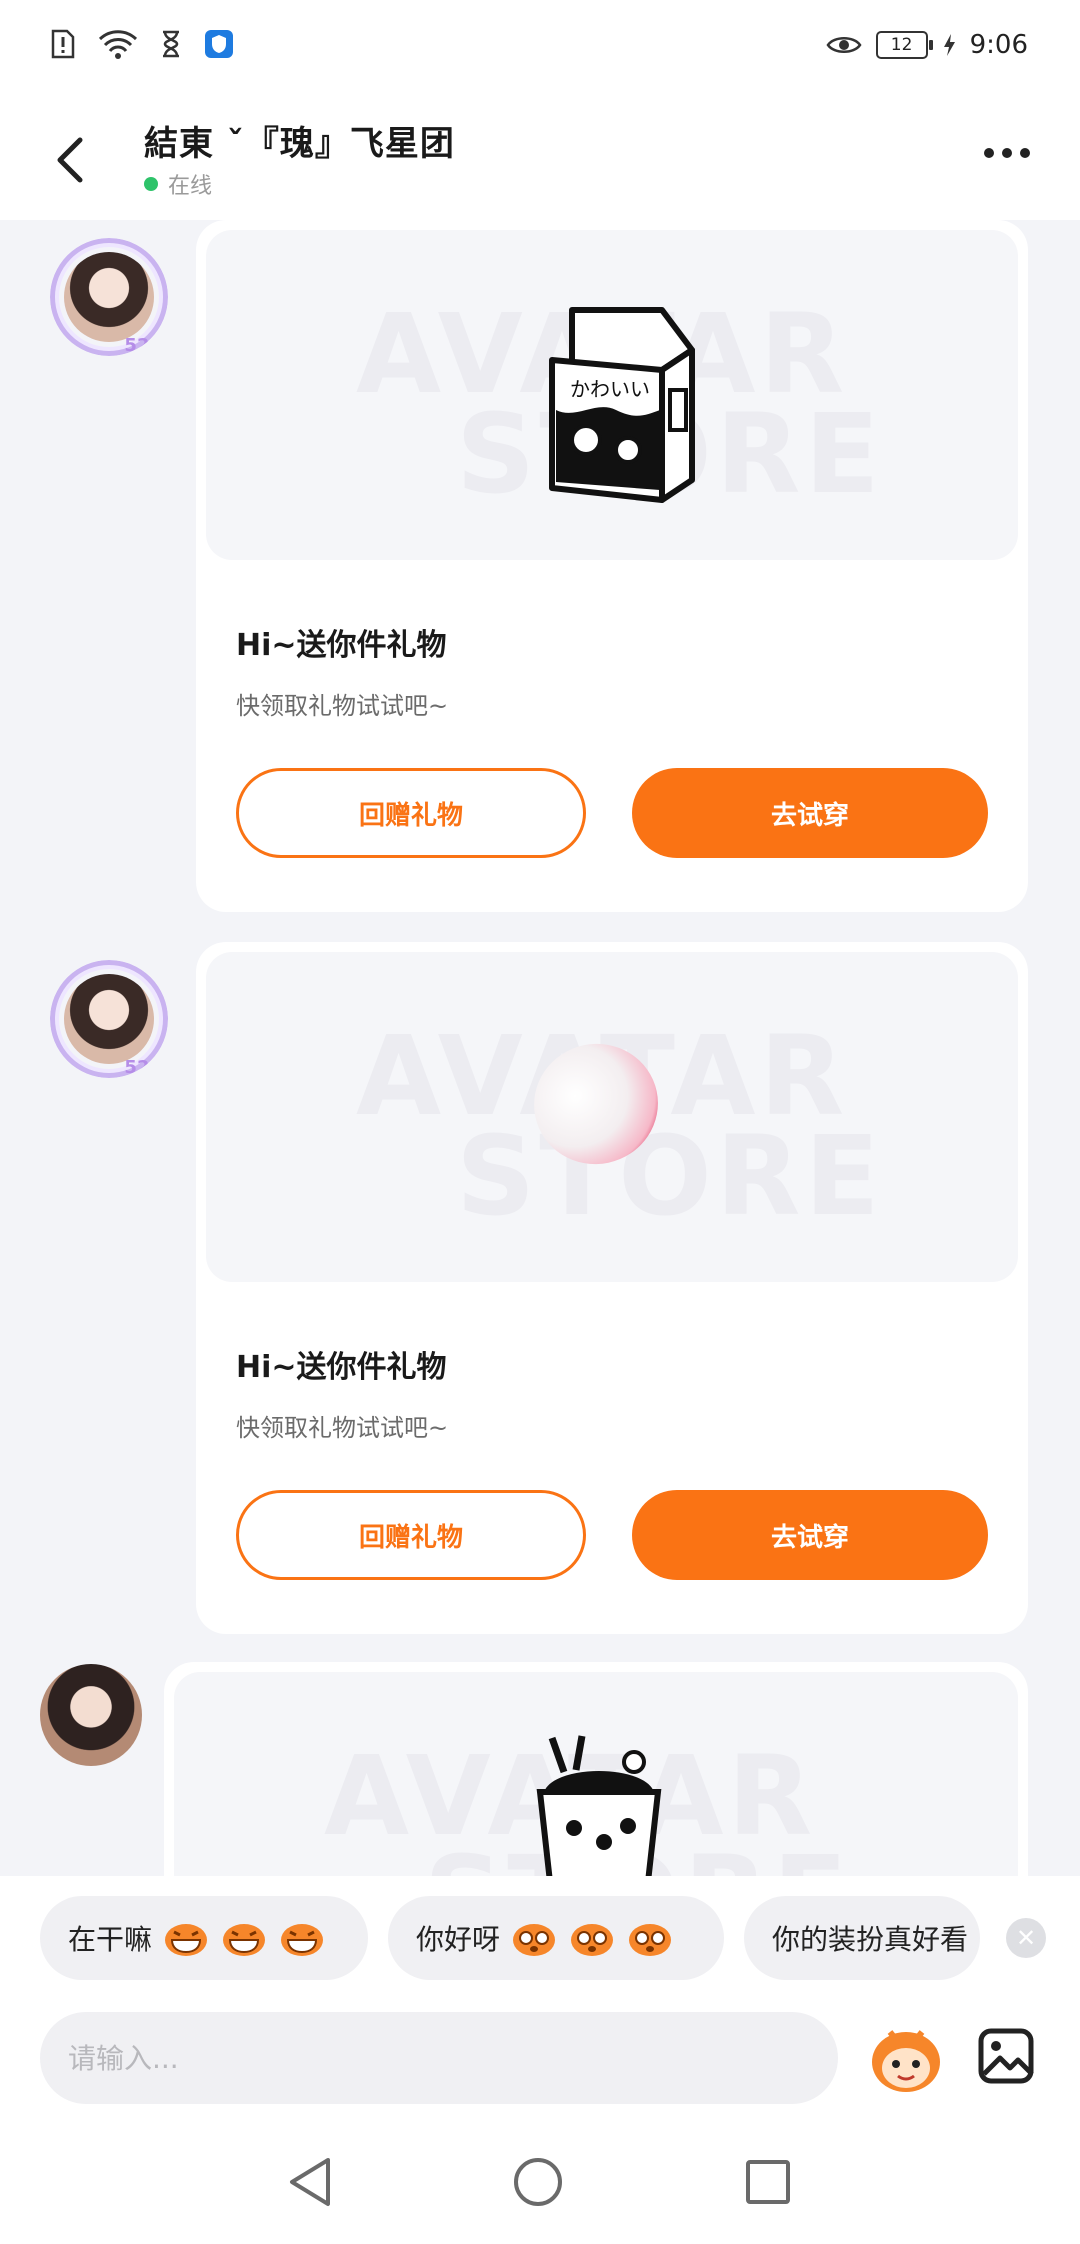 Image resolution: width=1080 pixels, height=2244 pixels. I want to click on gift-card: AVATAR STORE, so click(596, 1769).